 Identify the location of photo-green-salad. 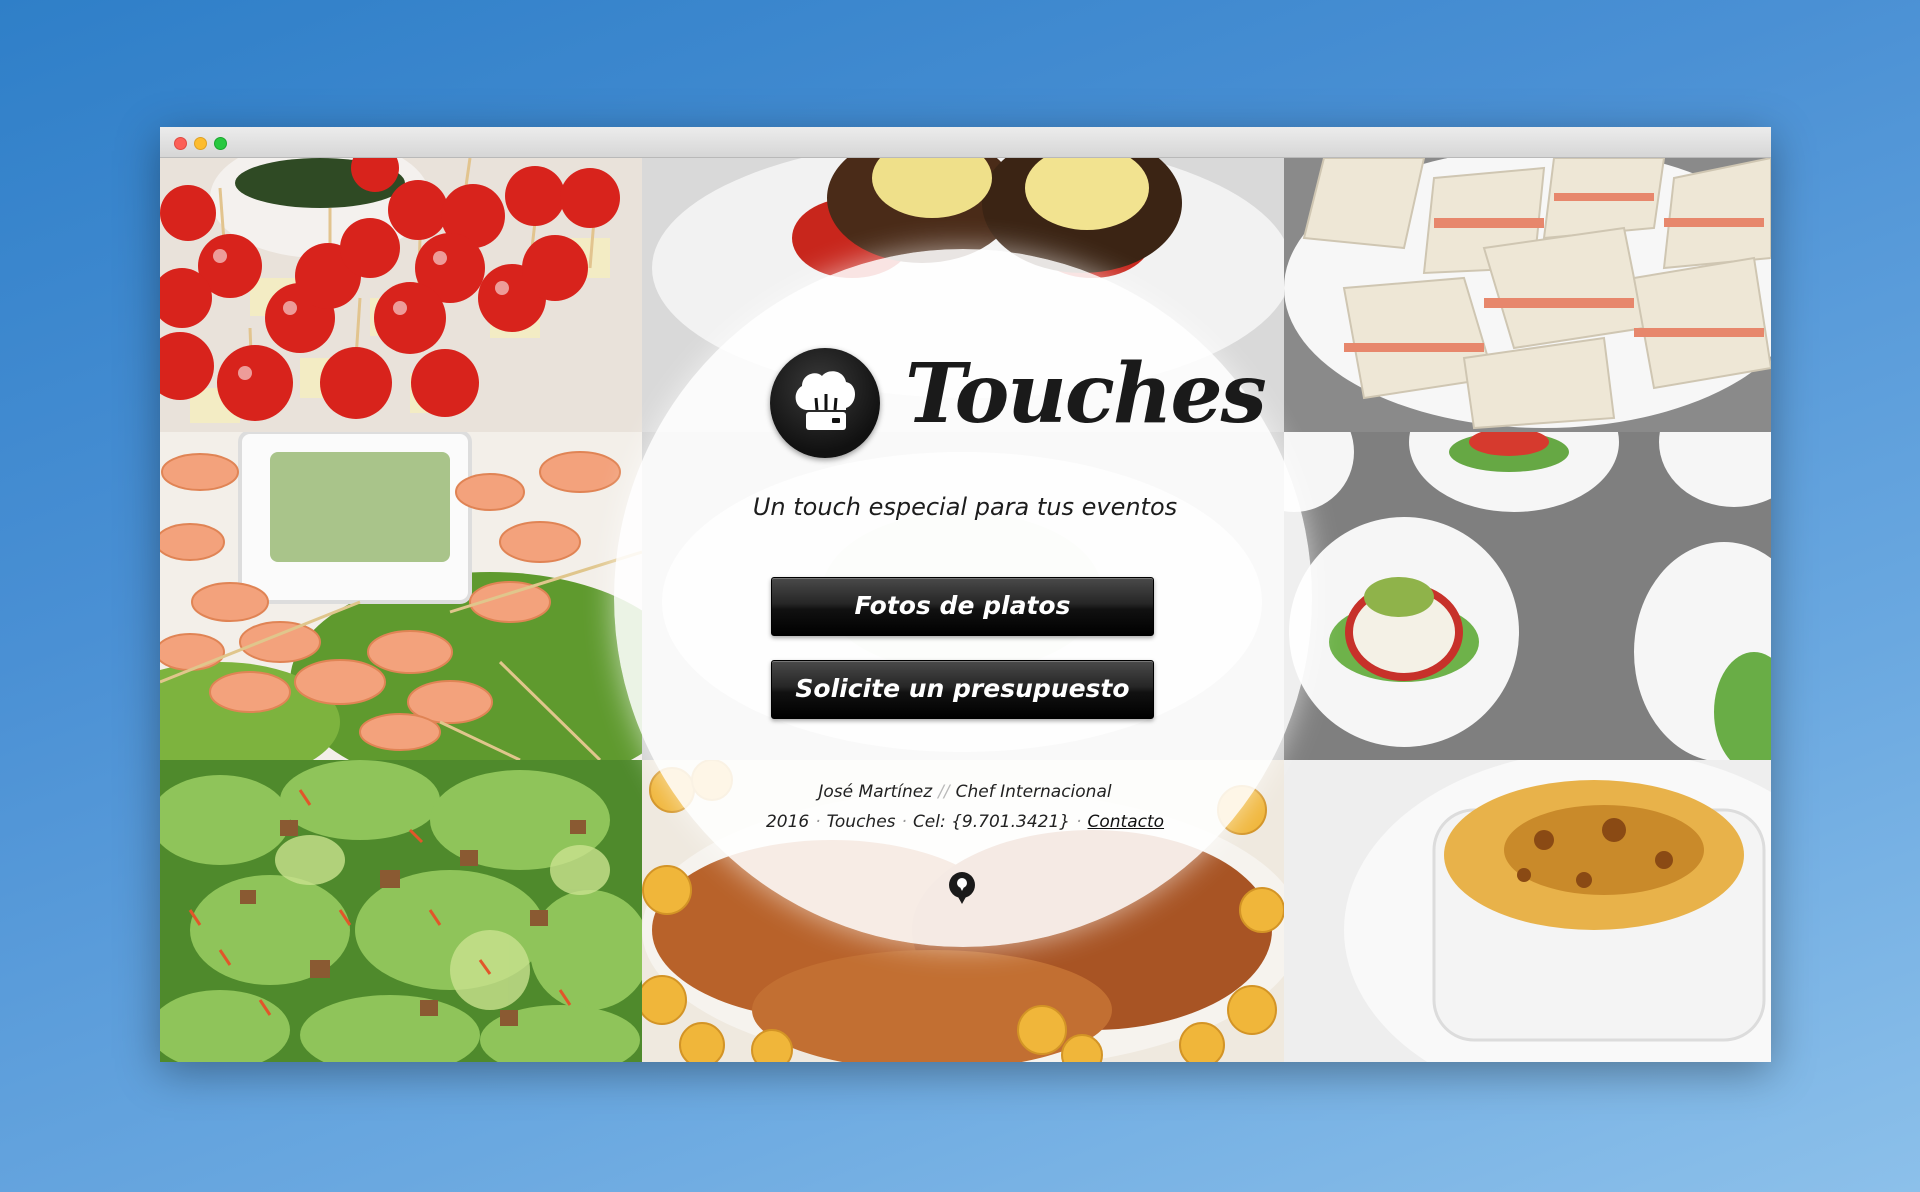
(401, 911).